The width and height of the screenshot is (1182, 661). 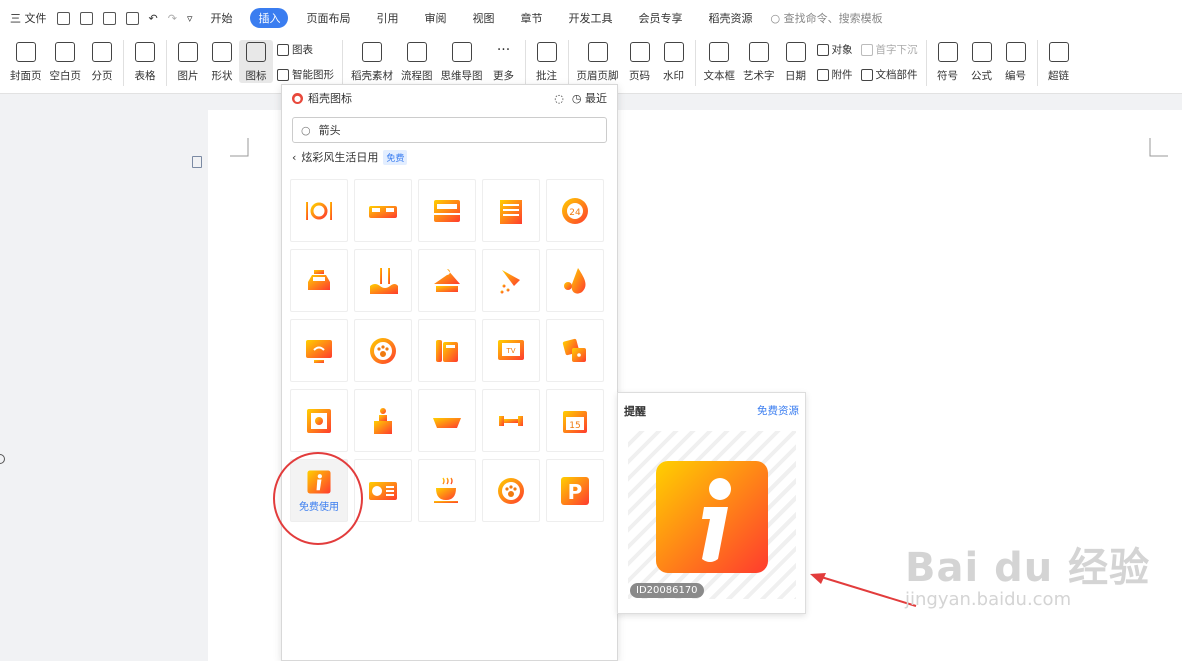 I want to click on save-icon, so click(x=63, y=18).